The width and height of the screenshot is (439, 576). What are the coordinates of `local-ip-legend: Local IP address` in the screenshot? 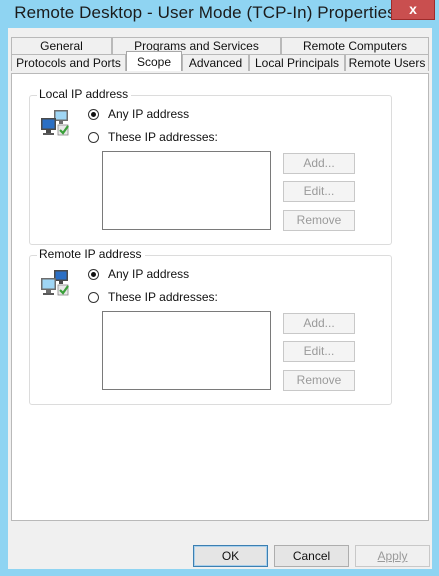 It's located at (84, 94).